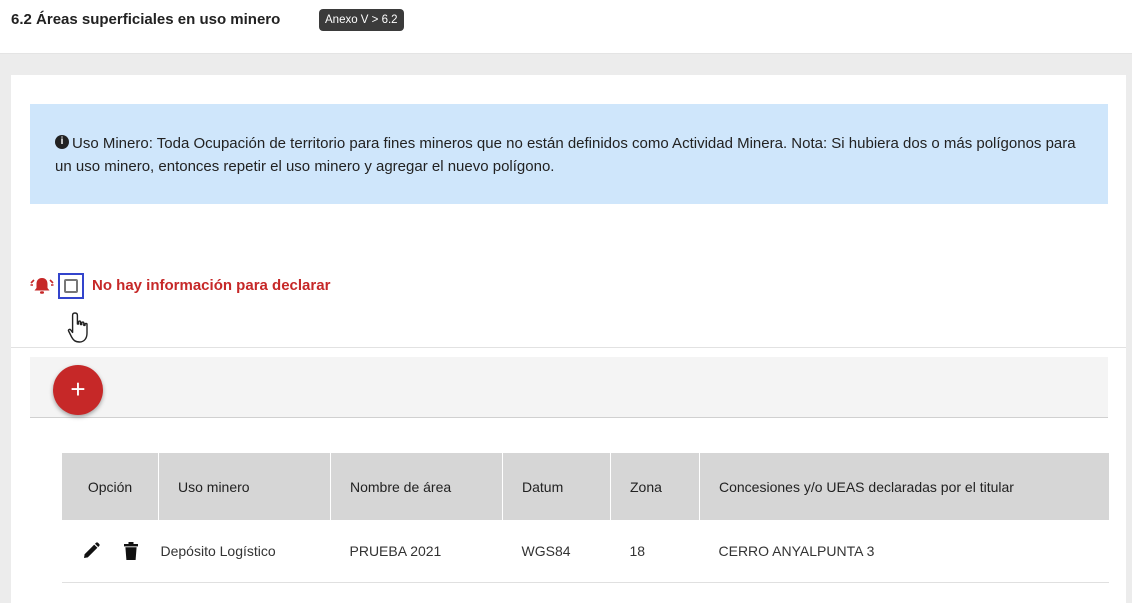 The width and height of the screenshot is (1132, 603). I want to click on cell-concesiones: CERRO ANYALPUNTA 3, so click(904, 551).